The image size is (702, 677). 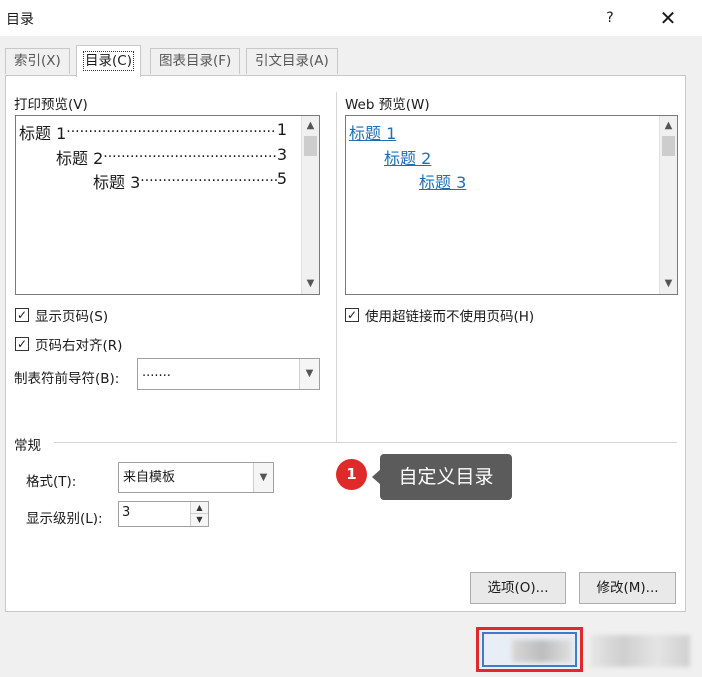 I want to click on spin-up-icon: ▲, so click(x=199, y=508).